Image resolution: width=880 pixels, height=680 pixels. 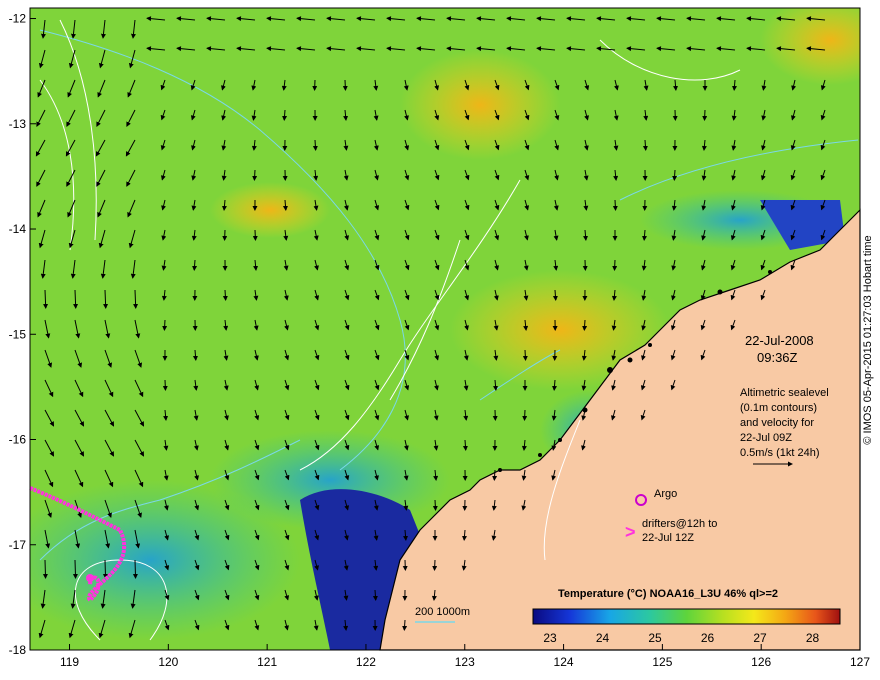 I want to click on map-time: 09:36Z, so click(x=777, y=357).